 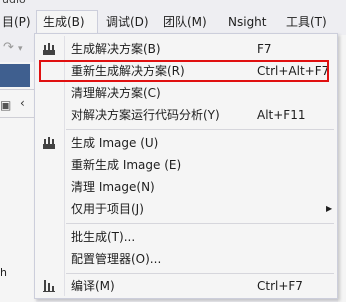 I want to click on menu-build: 生成(B), so click(x=67, y=22).